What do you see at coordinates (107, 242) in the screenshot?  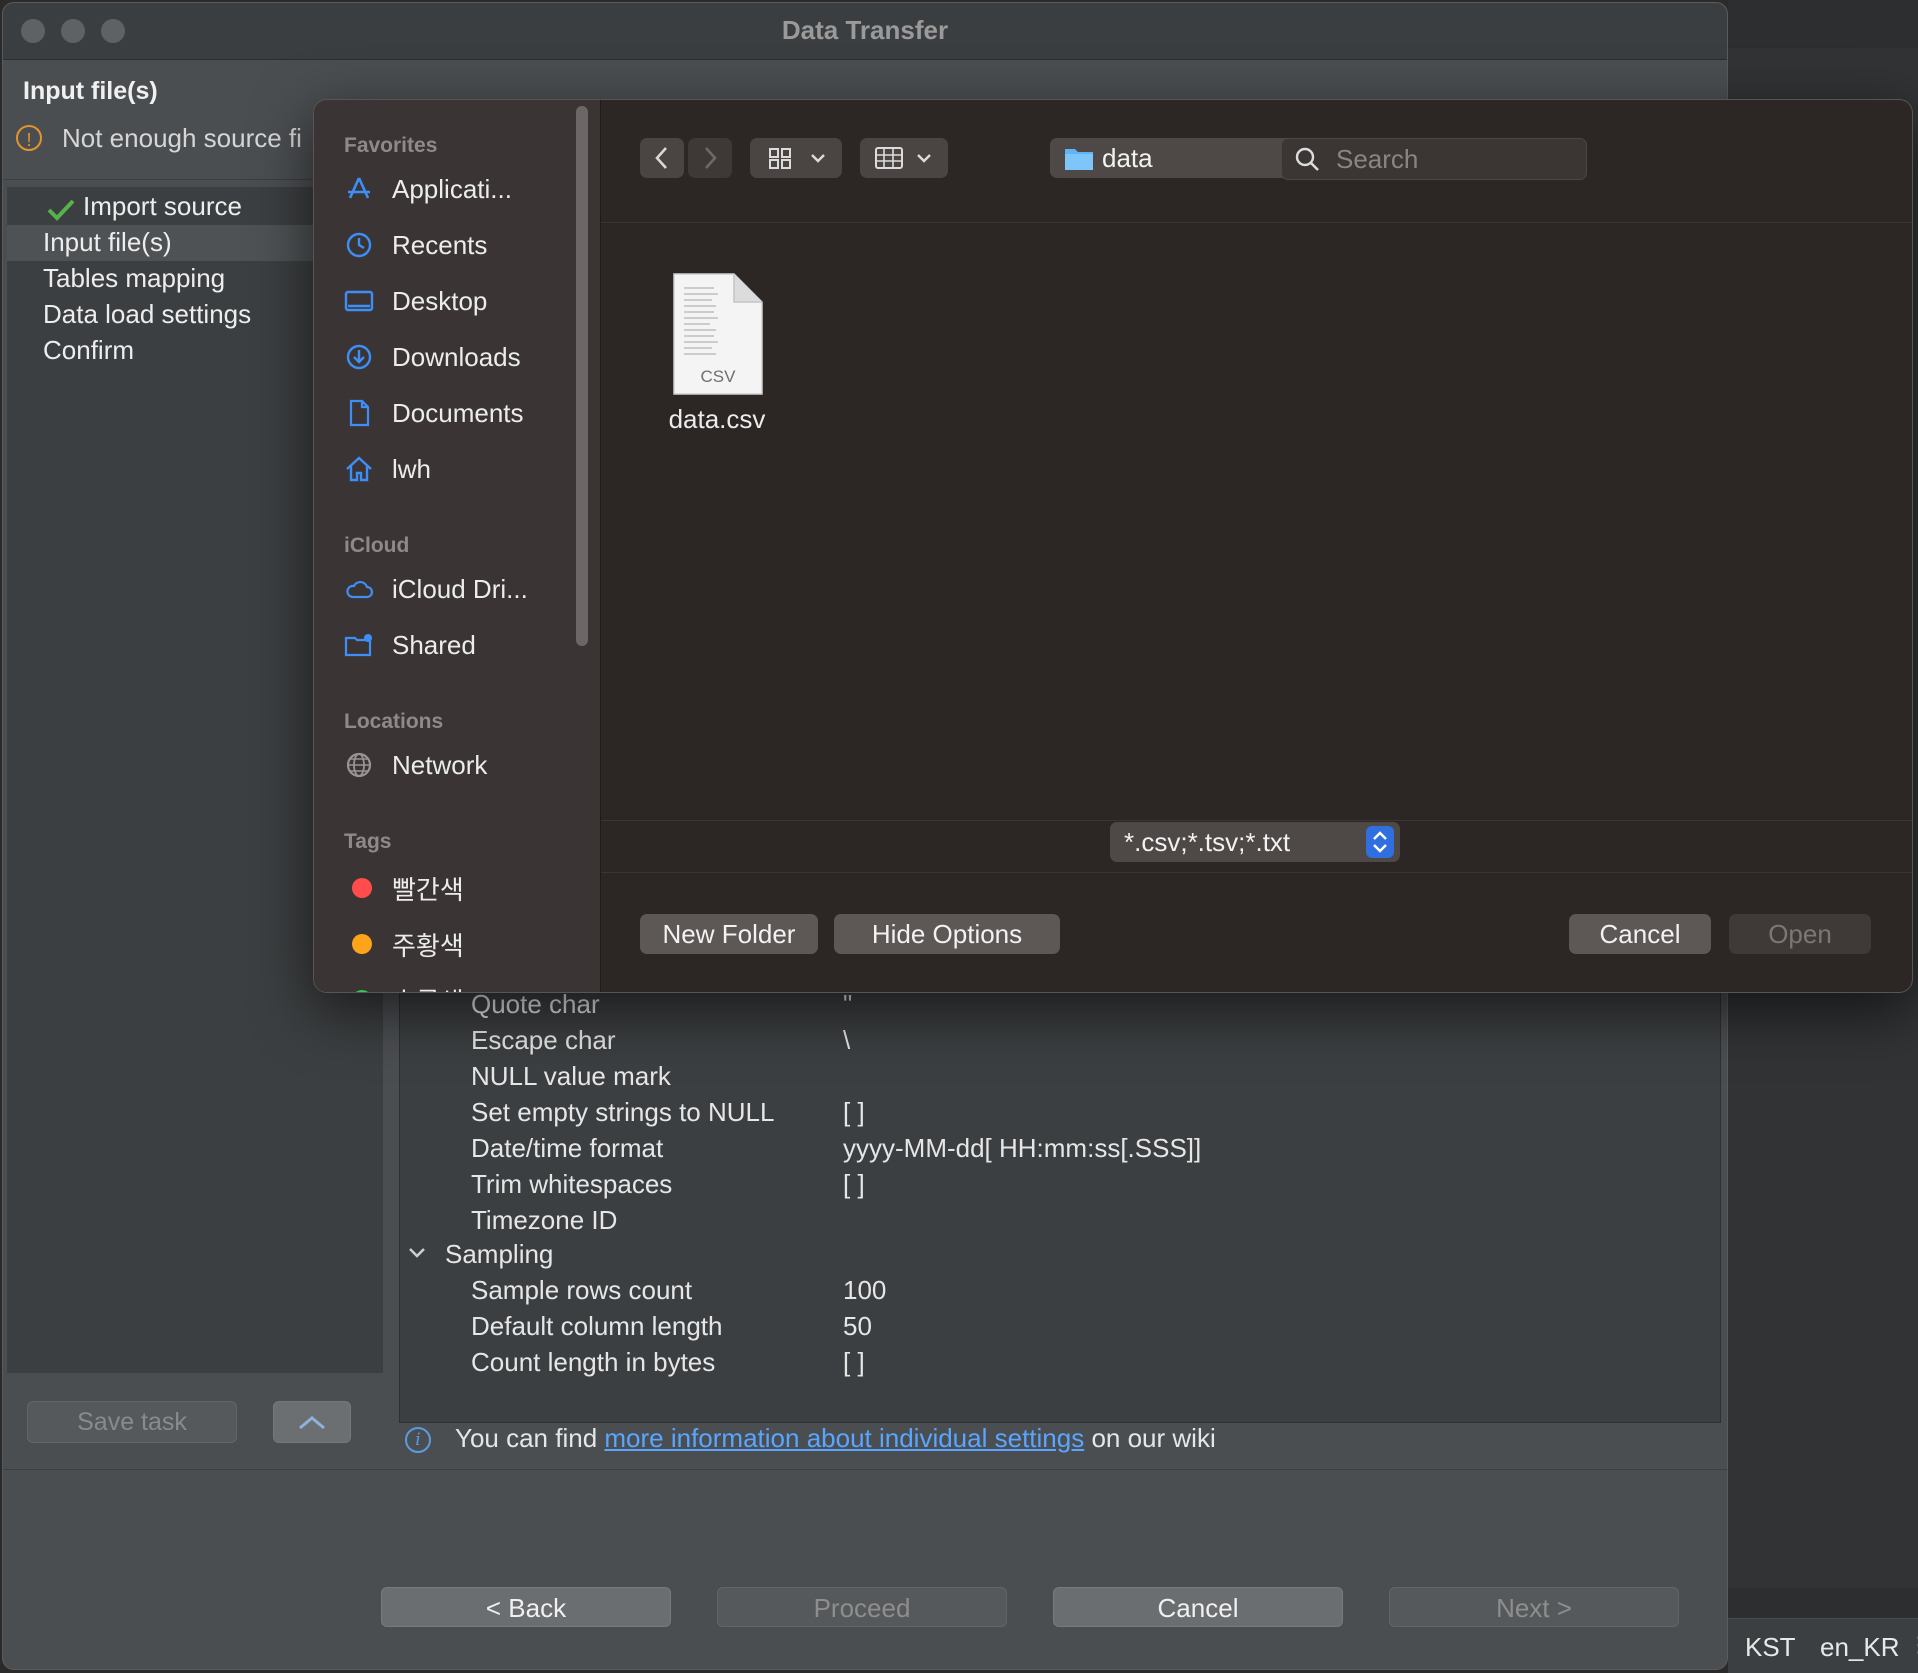 I see `nav-item-input-files: Input file(s)` at bounding box center [107, 242].